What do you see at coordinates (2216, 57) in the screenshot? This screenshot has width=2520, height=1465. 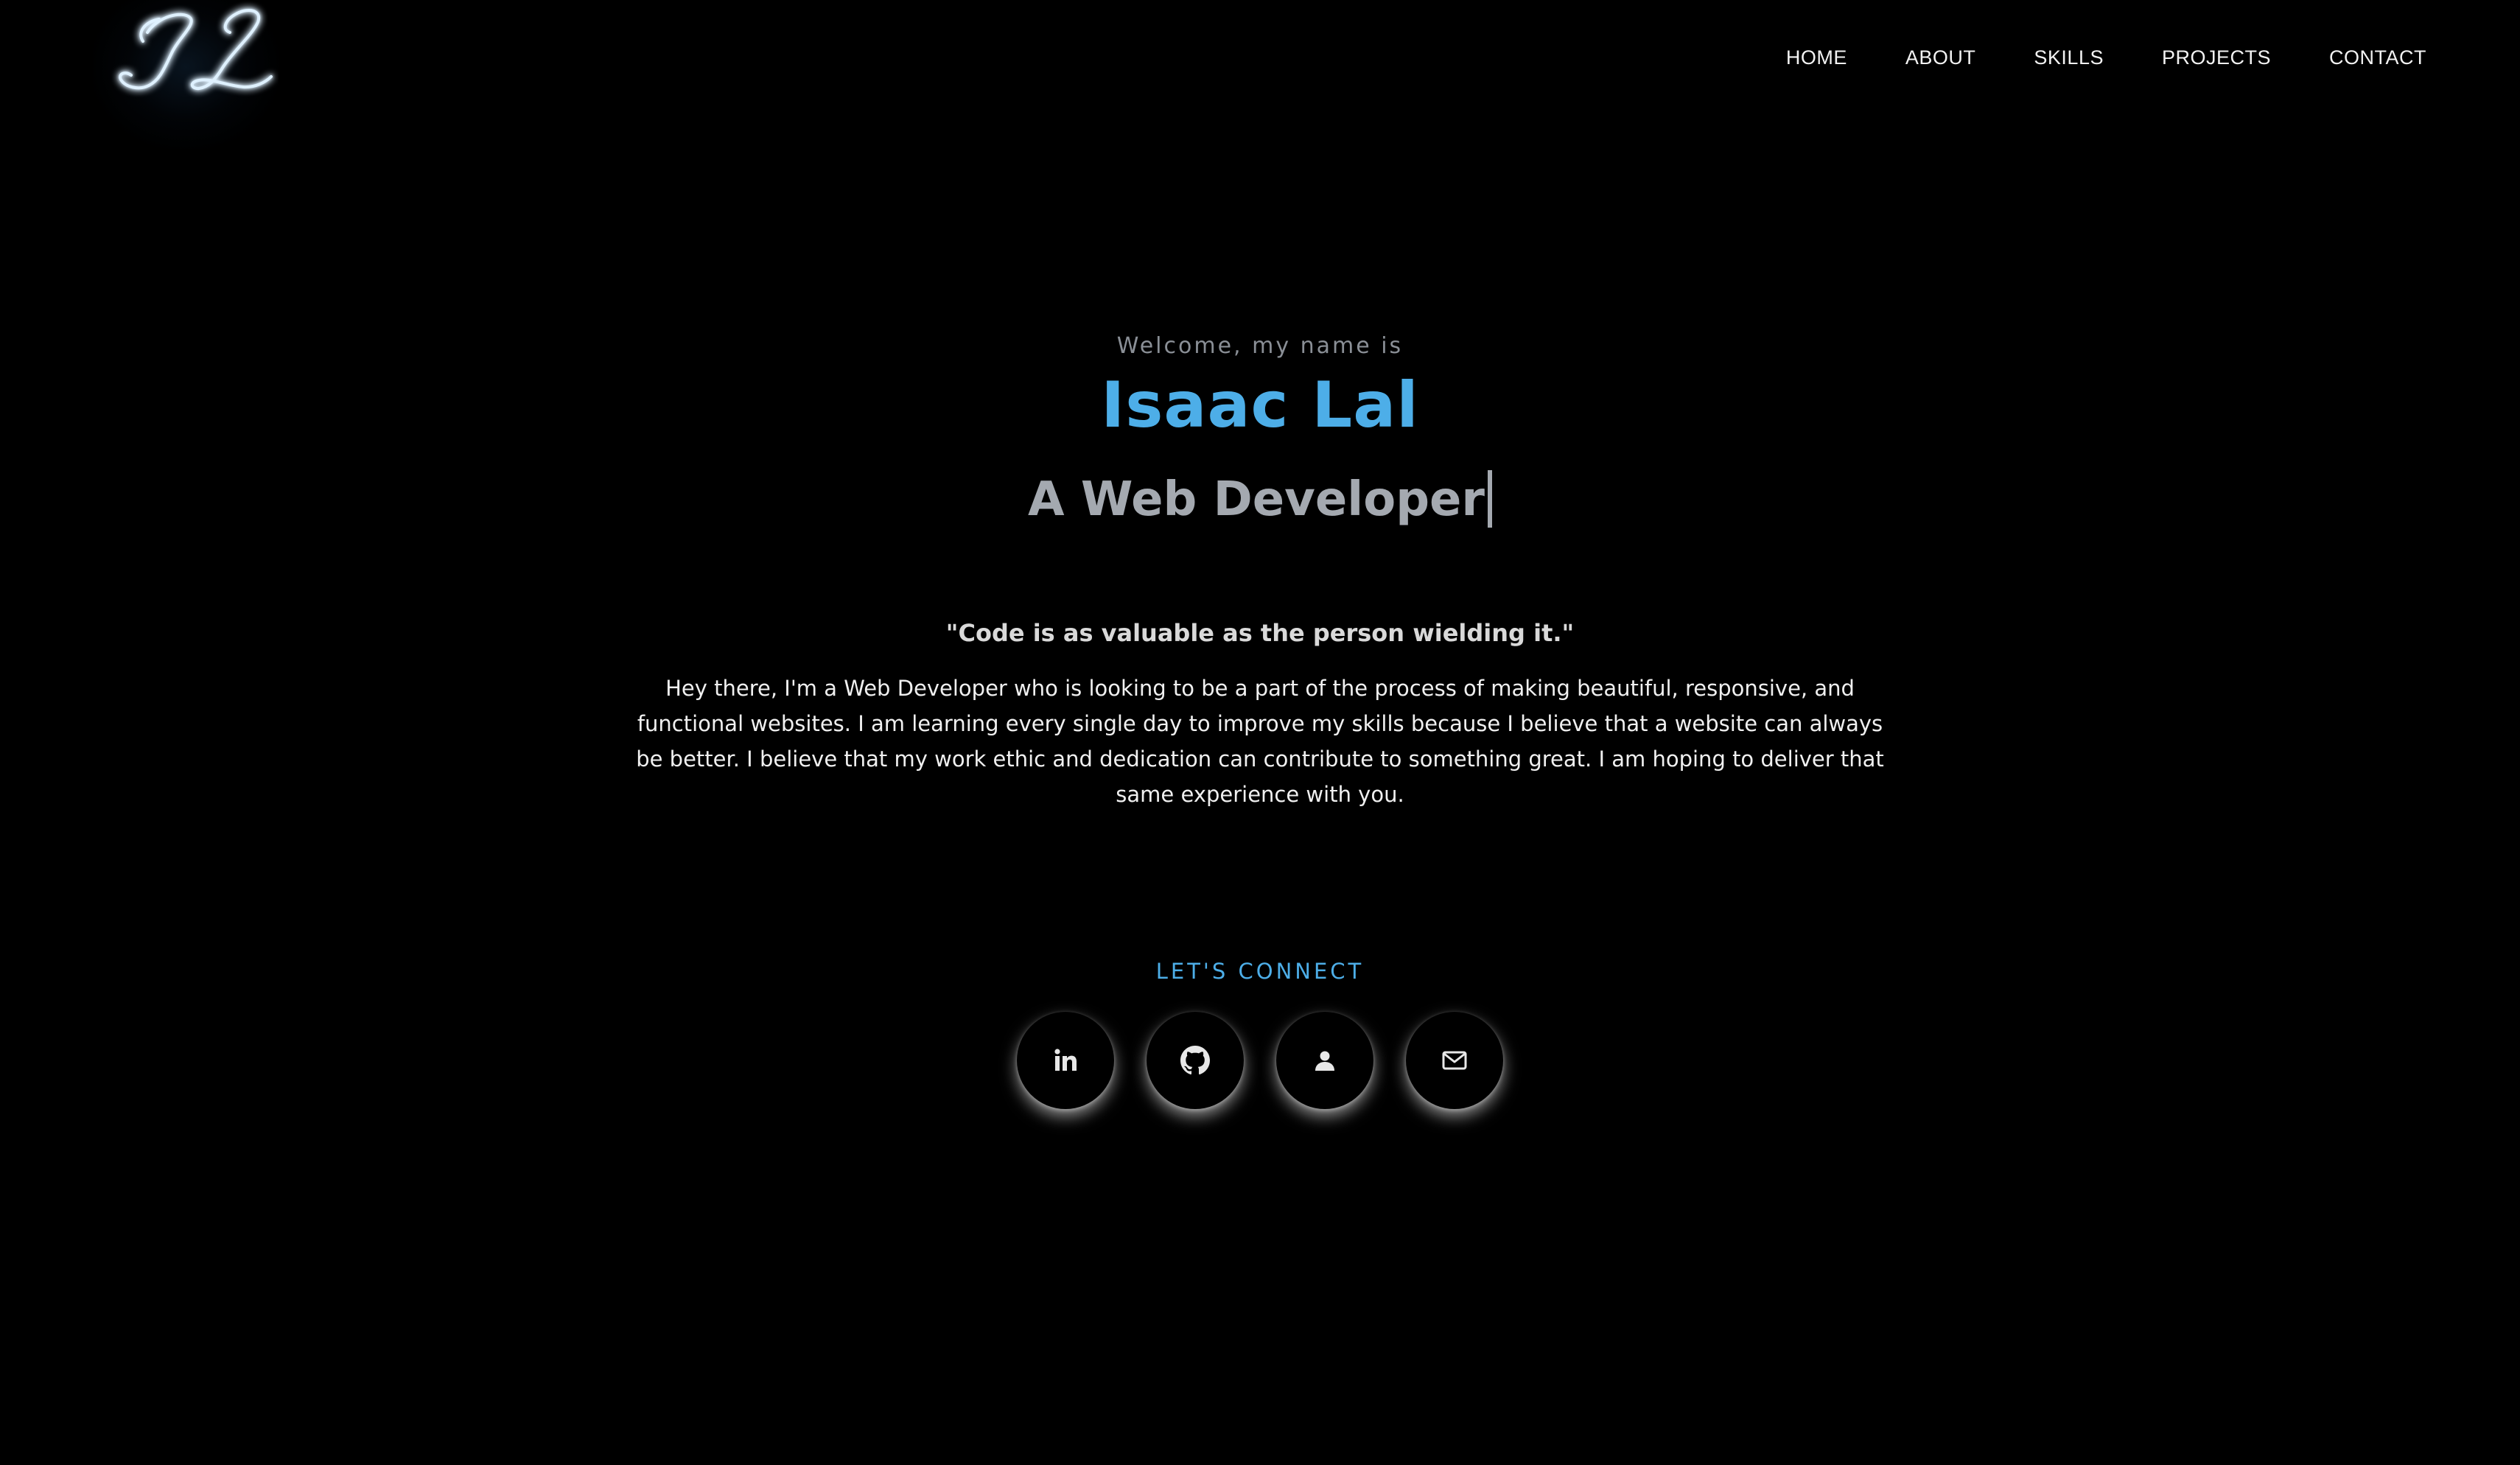 I see `nav-projects-link: PROJECTS` at bounding box center [2216, 57].